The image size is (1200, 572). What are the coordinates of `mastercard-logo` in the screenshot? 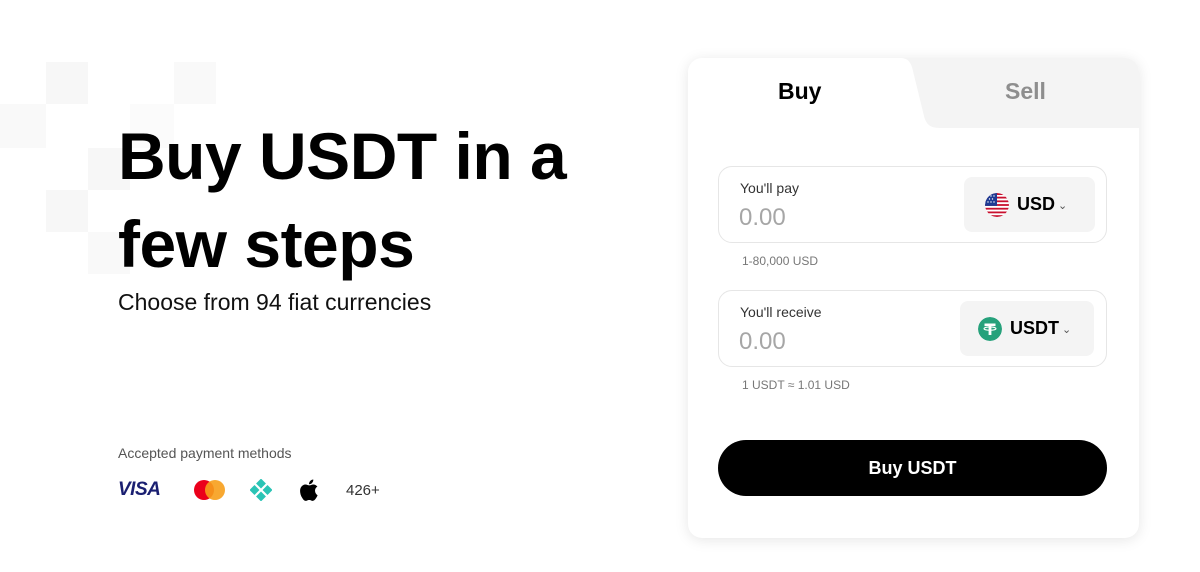 It's located at (210, 490).